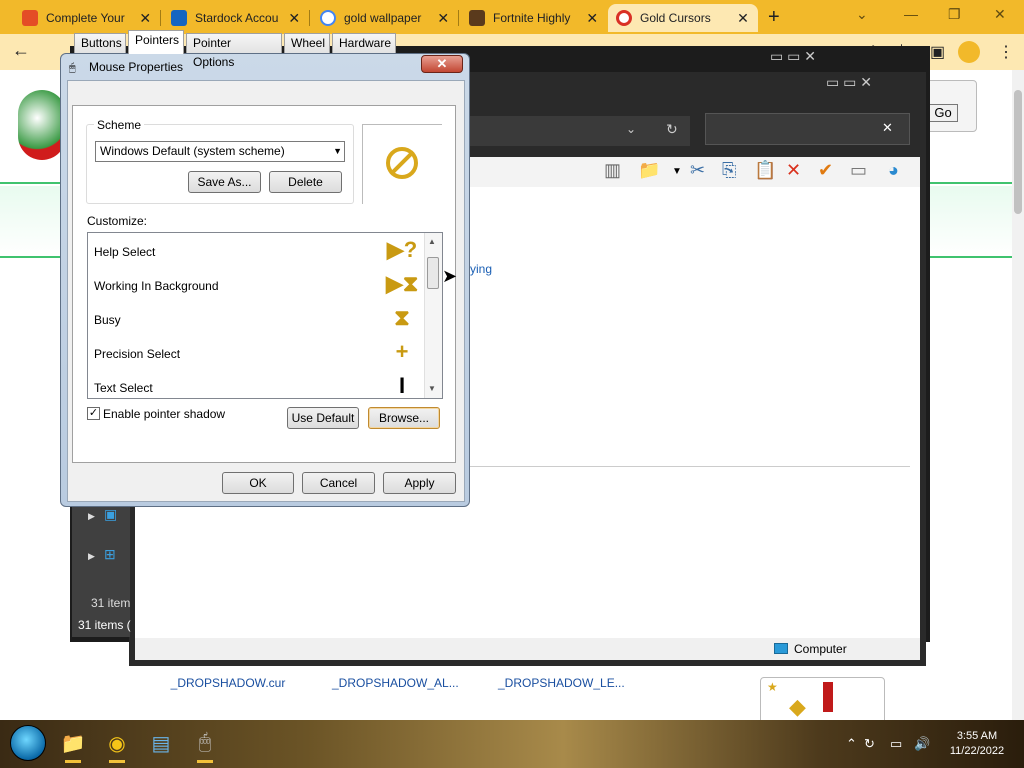  I want to click on clear-search-icon: ✕, so click(887, 128).